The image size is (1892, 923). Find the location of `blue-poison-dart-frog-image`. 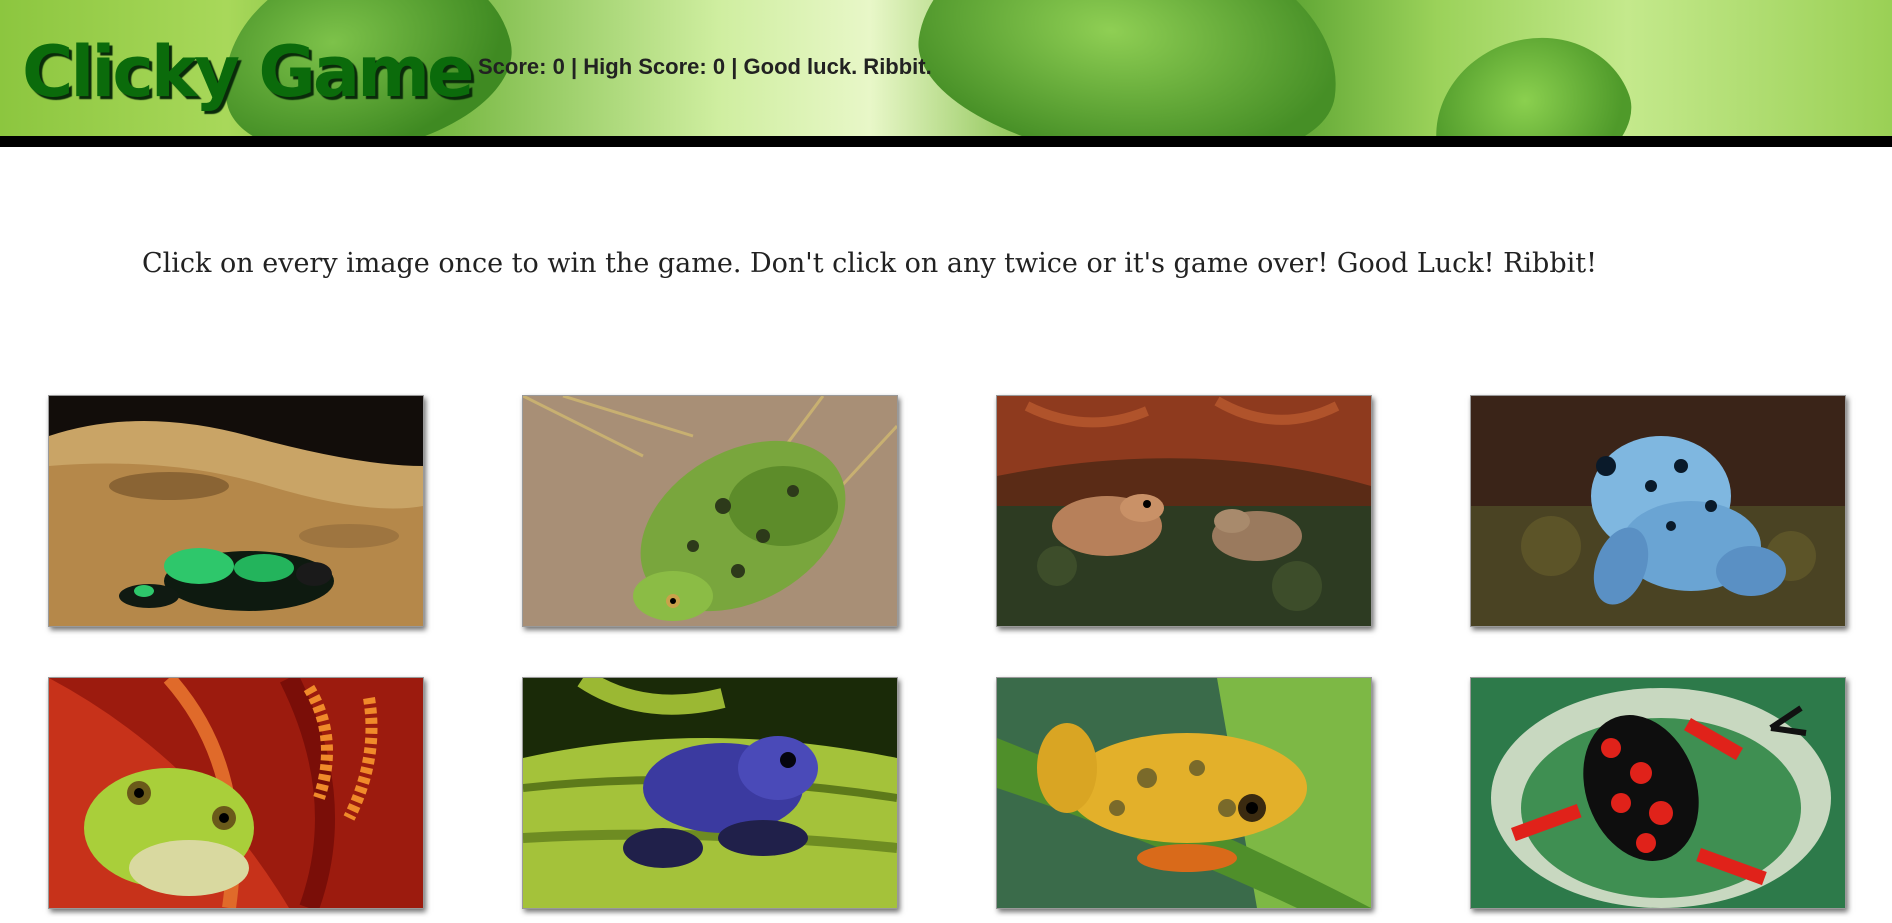

blue-poison-dart-frog-image is located at coordinates (1658, 511).